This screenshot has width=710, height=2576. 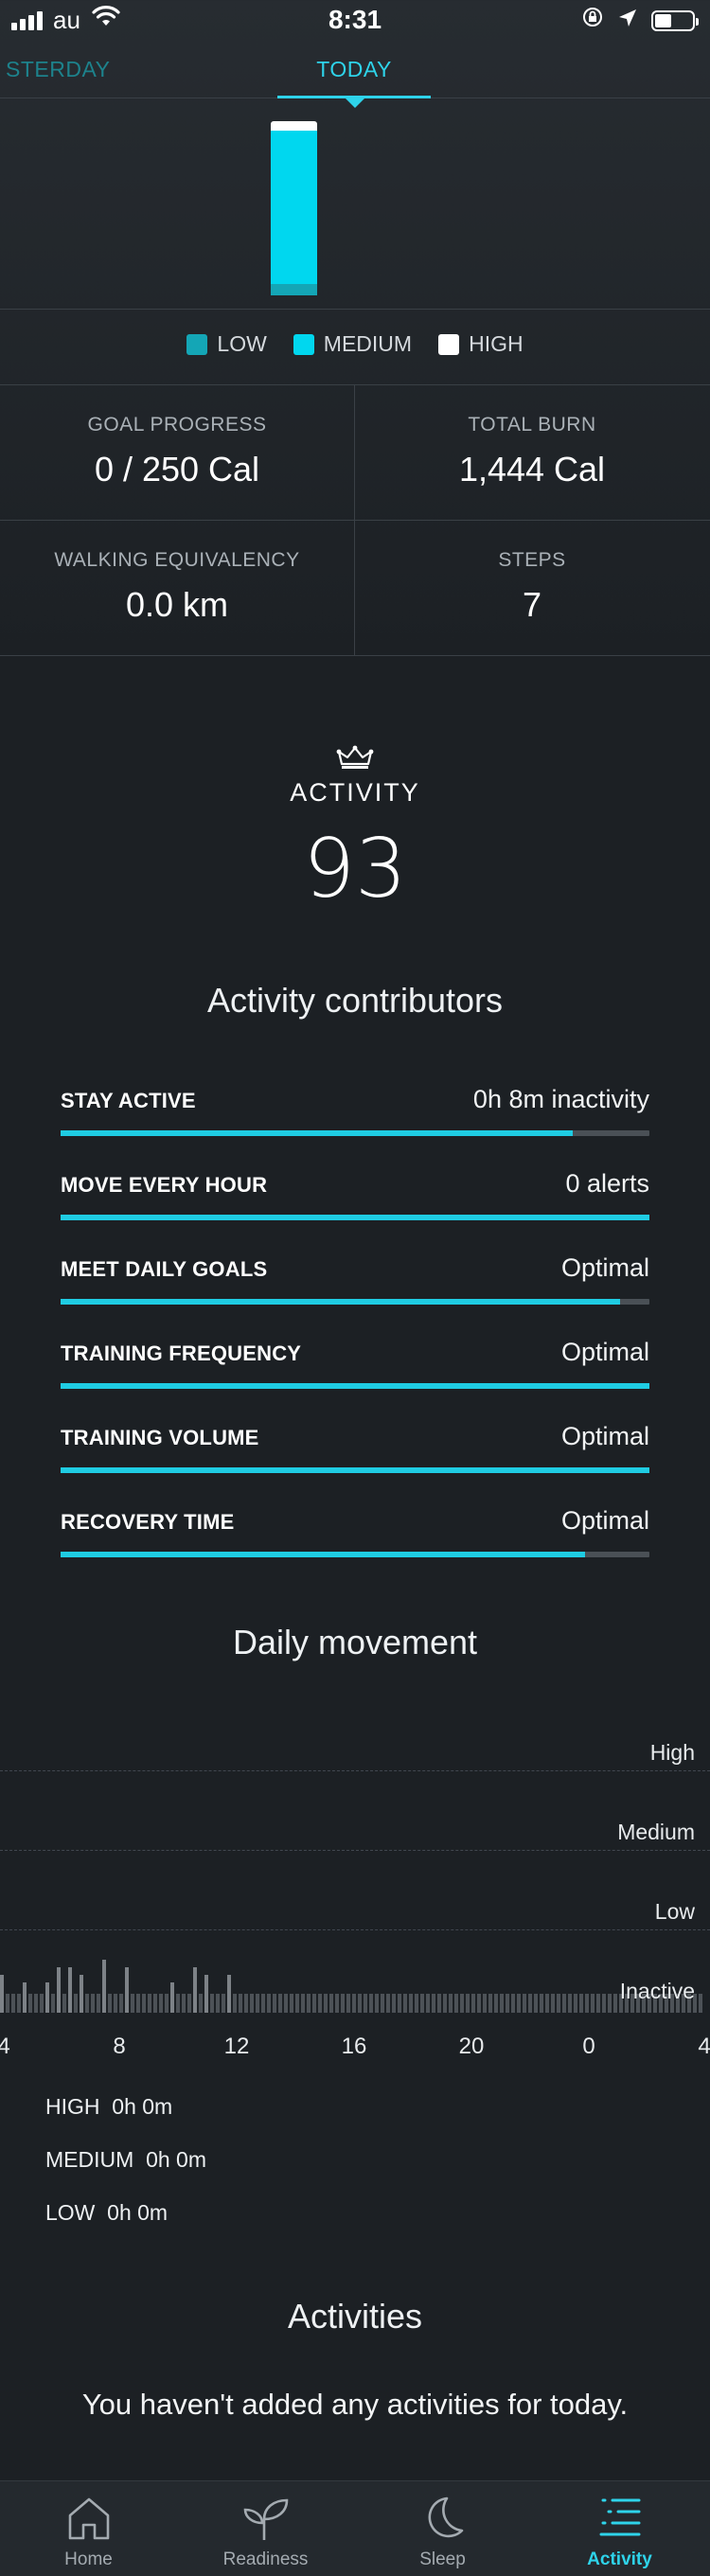 What do you see at coordinates (442, 2528) in the screenshot?
I see `nav-item-sleep: Sleep` at bounding box center [442, 2528].